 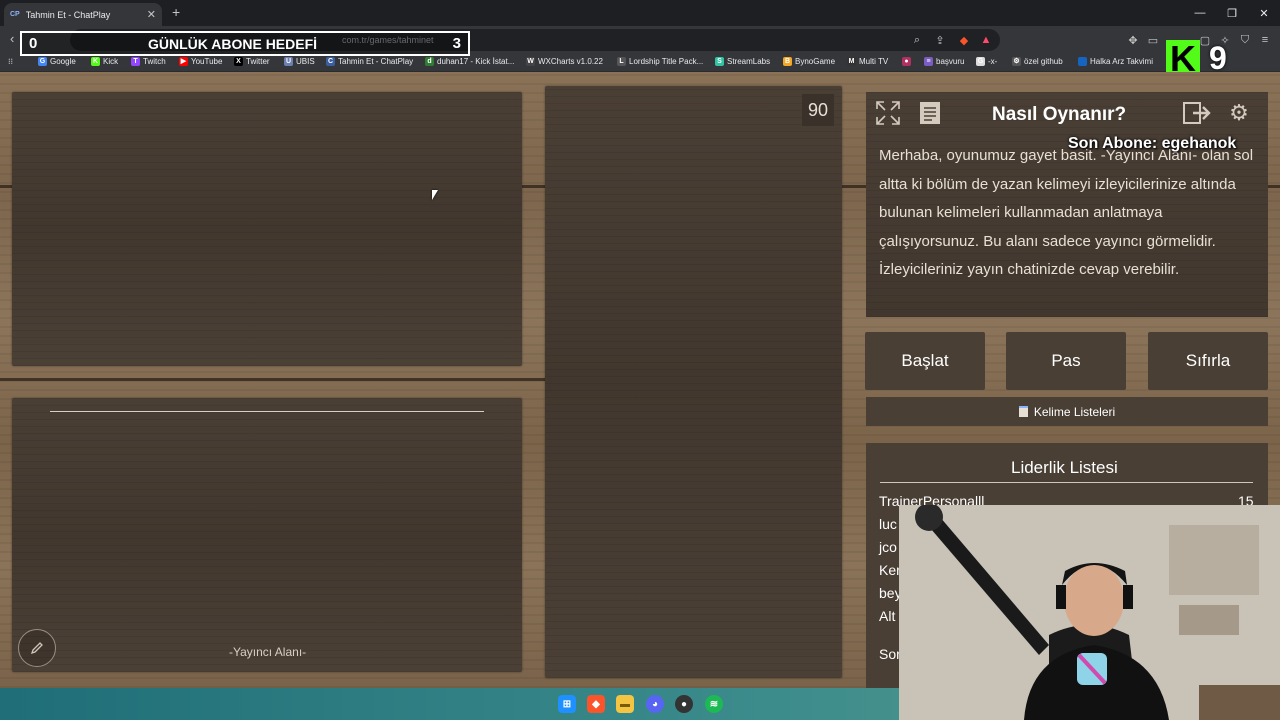 I want to click on bookmark-label: özel github, so click(x=1043, y=61).